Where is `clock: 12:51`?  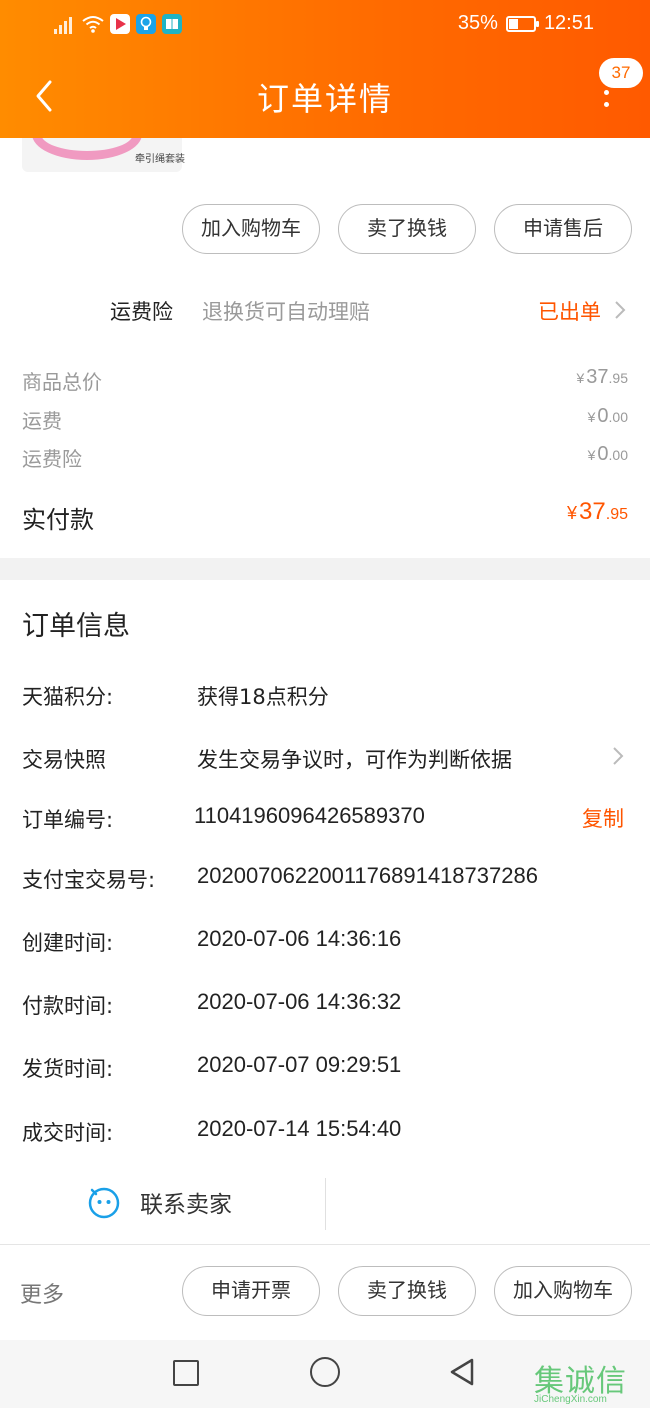
clock: 12:51 is located at coordinates (568, 23).